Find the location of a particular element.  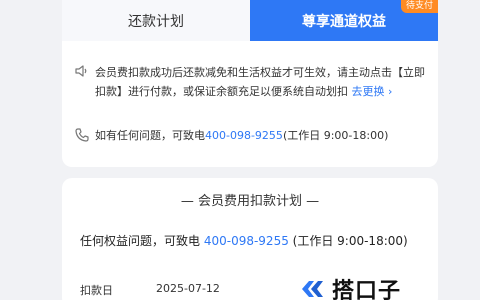

tab-label: 还款计划 is located at coordinates (156, 21).